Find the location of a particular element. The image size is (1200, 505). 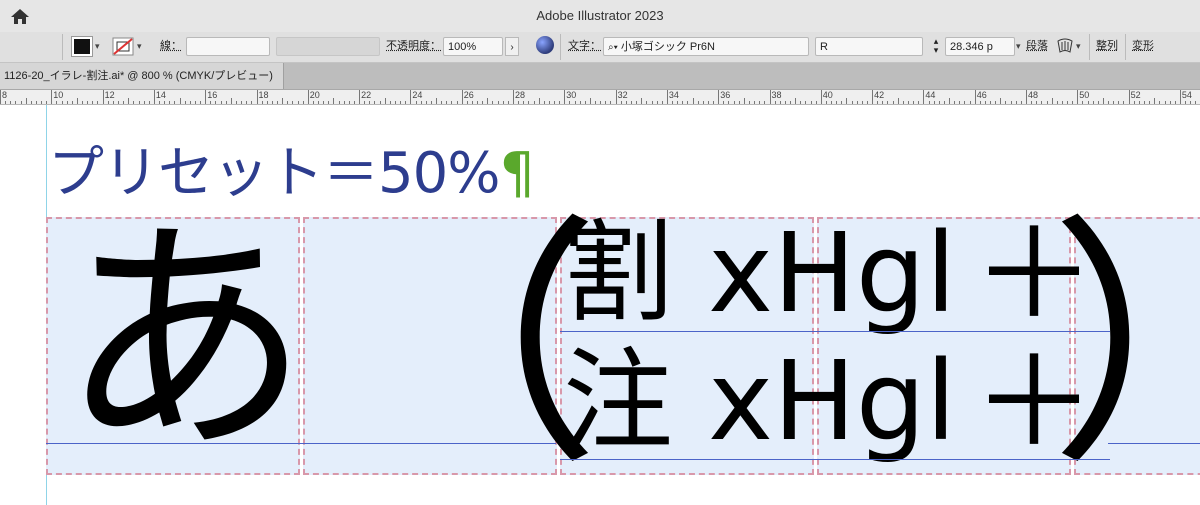

divider is located at coordinates (62, 47).